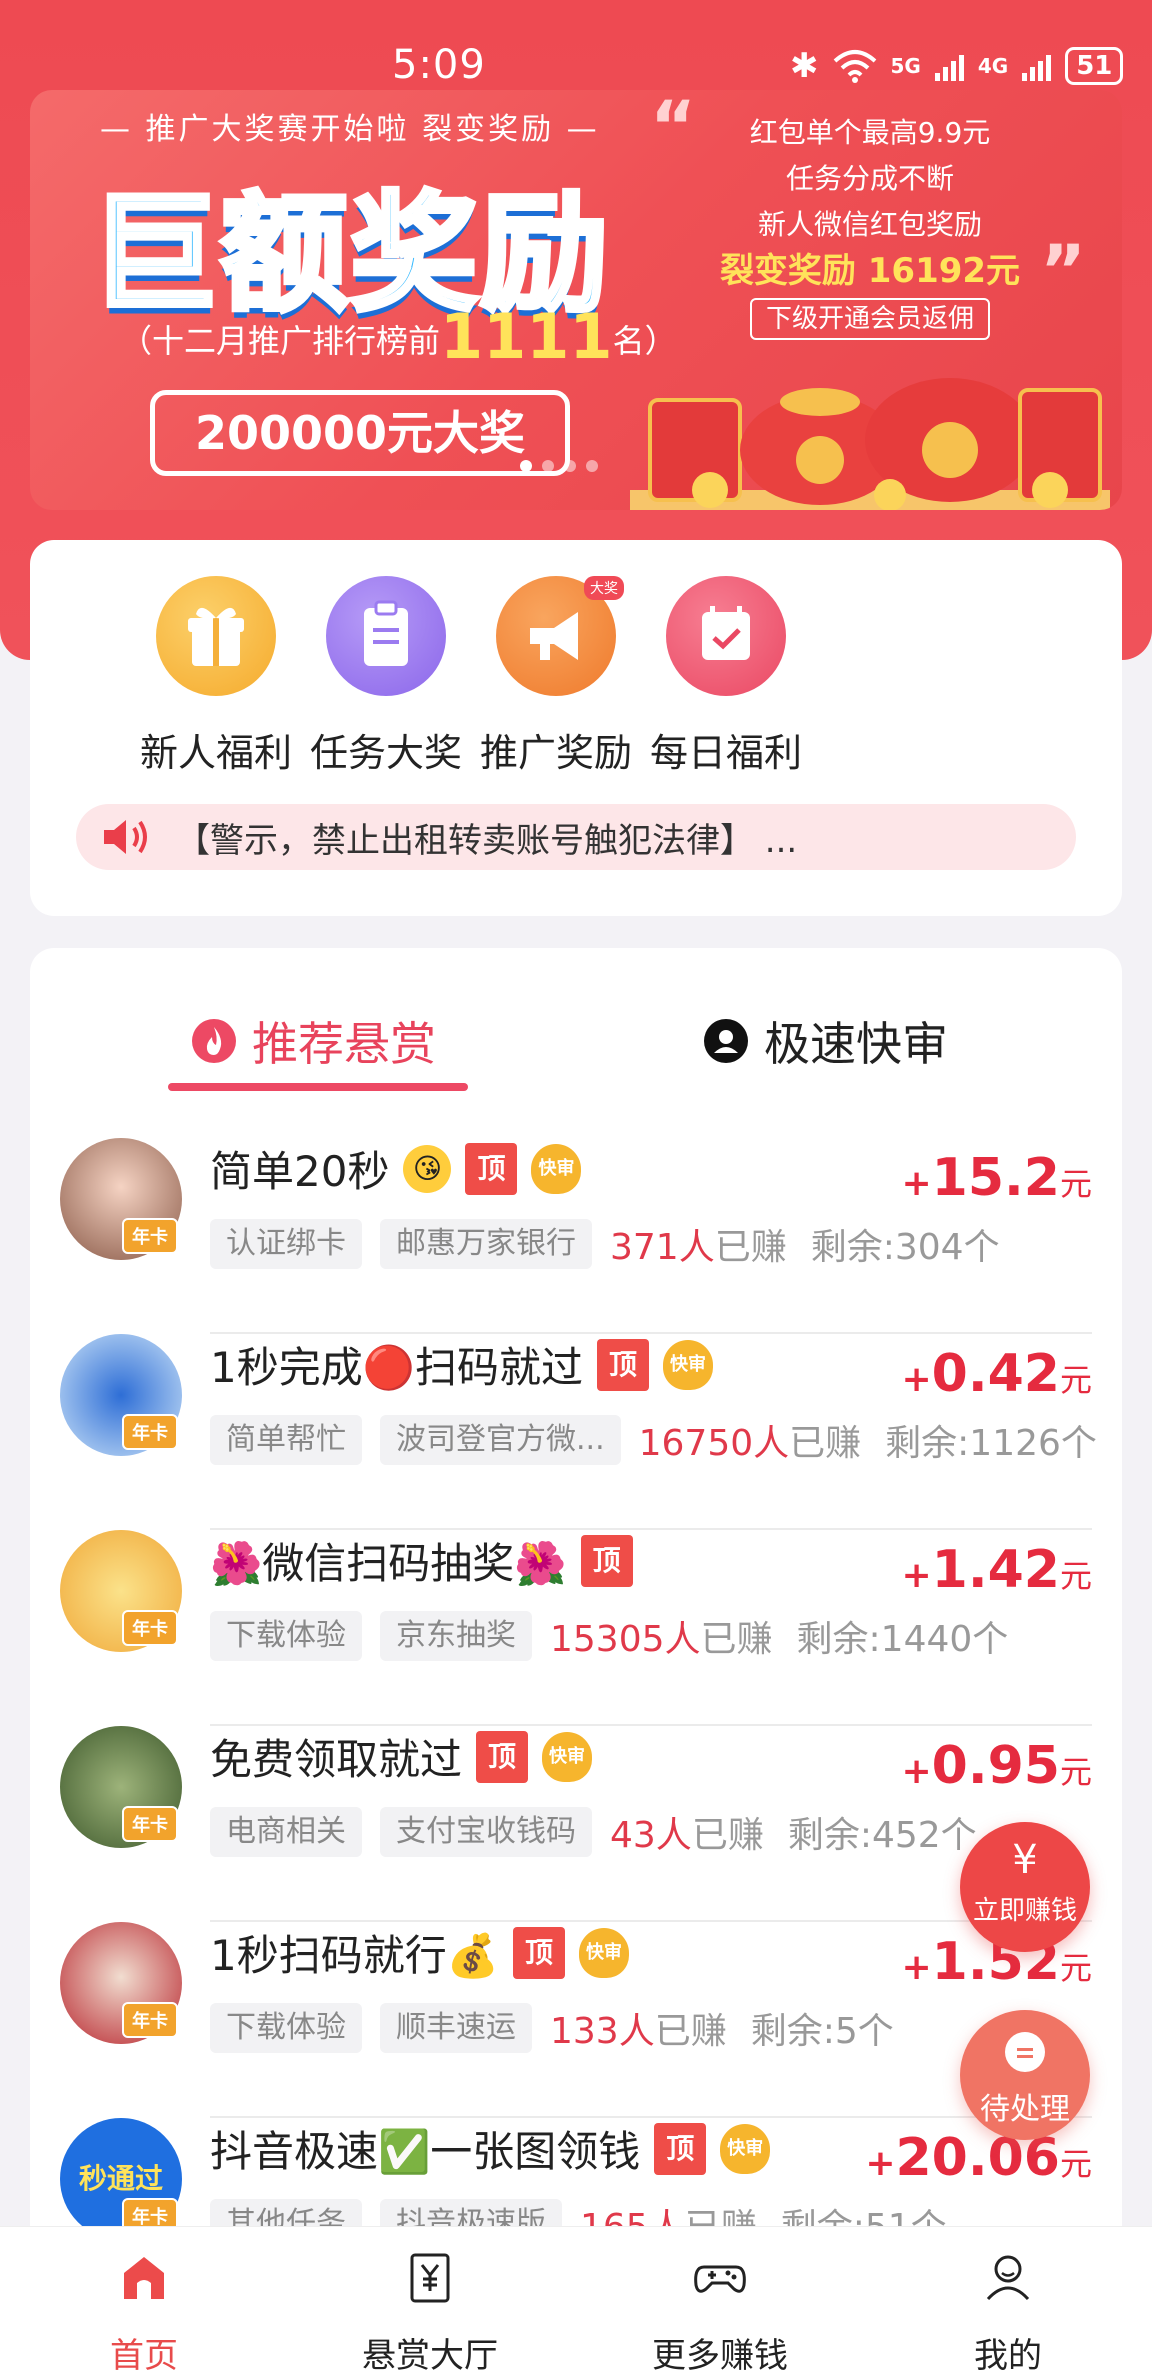  What do you see at coordinates (638, 2031) in the screenshot?
I see `earned-count: 133人已赚` at bounding box center [638, 2031].